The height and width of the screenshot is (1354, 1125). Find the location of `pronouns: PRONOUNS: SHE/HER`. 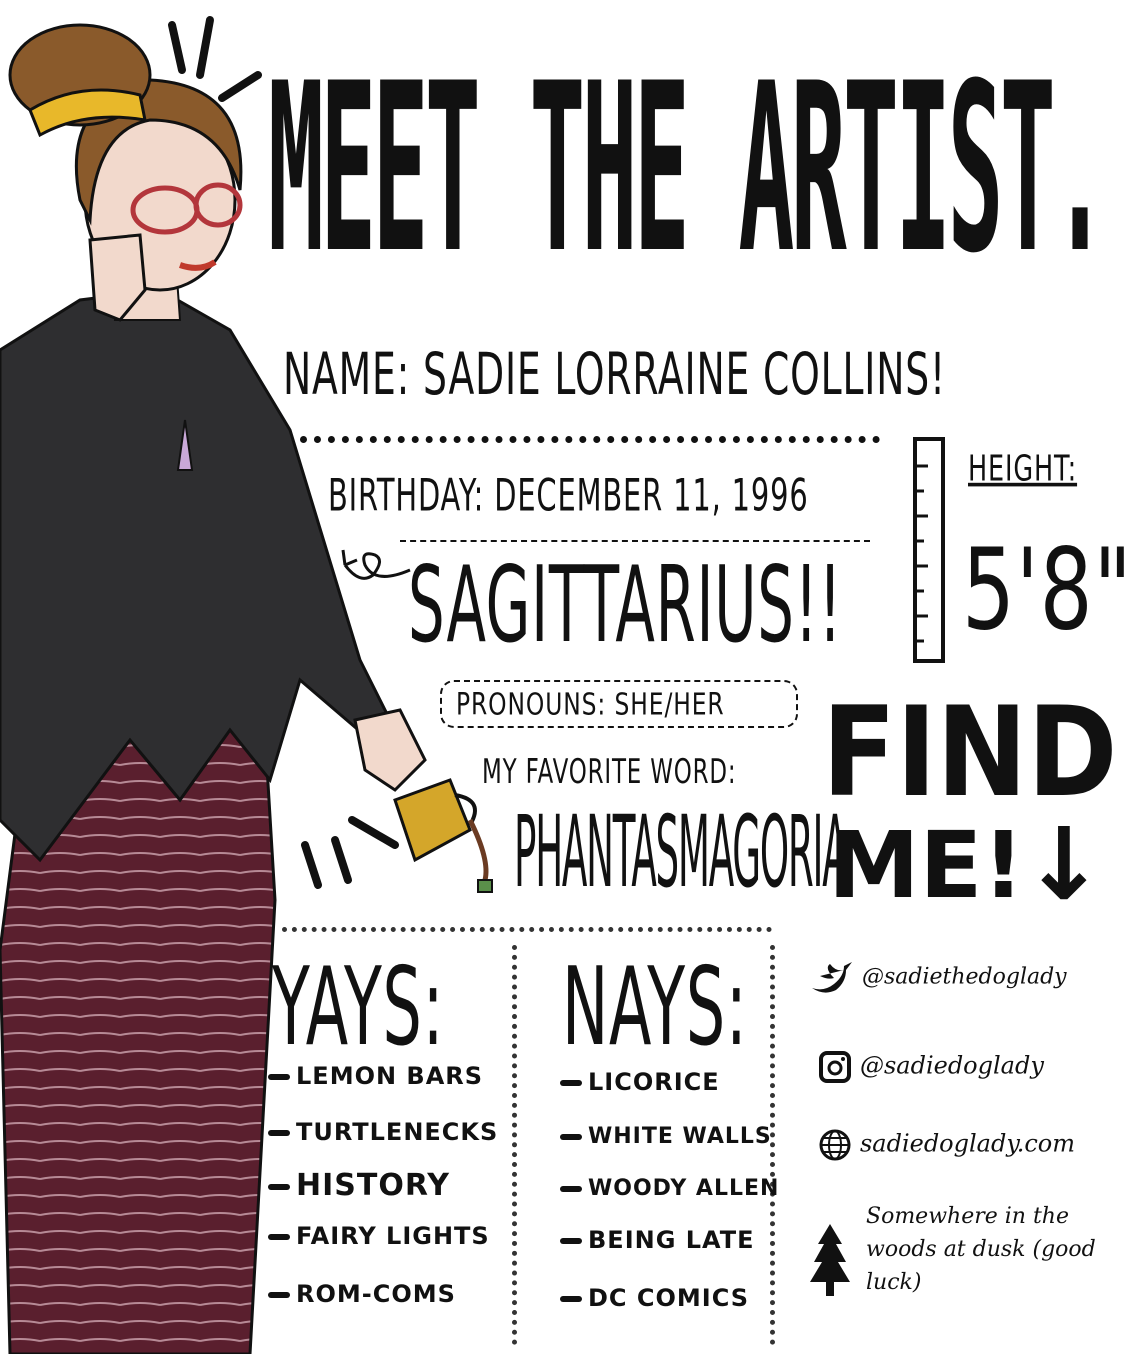

pronouns: PRONOUNS: SHE/HER is located at coordinates (590, 705).